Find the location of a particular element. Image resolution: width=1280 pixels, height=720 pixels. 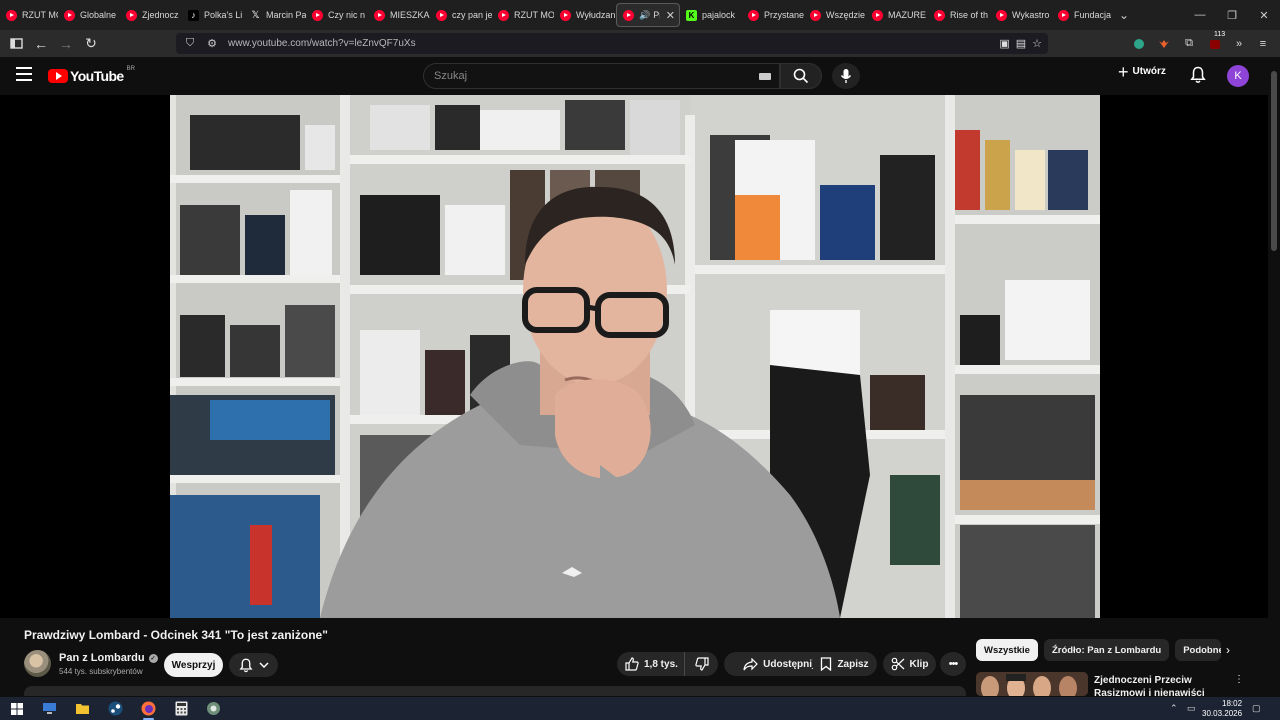

ublock-extension-icon: 113 is located at coordinates (1215, 42).